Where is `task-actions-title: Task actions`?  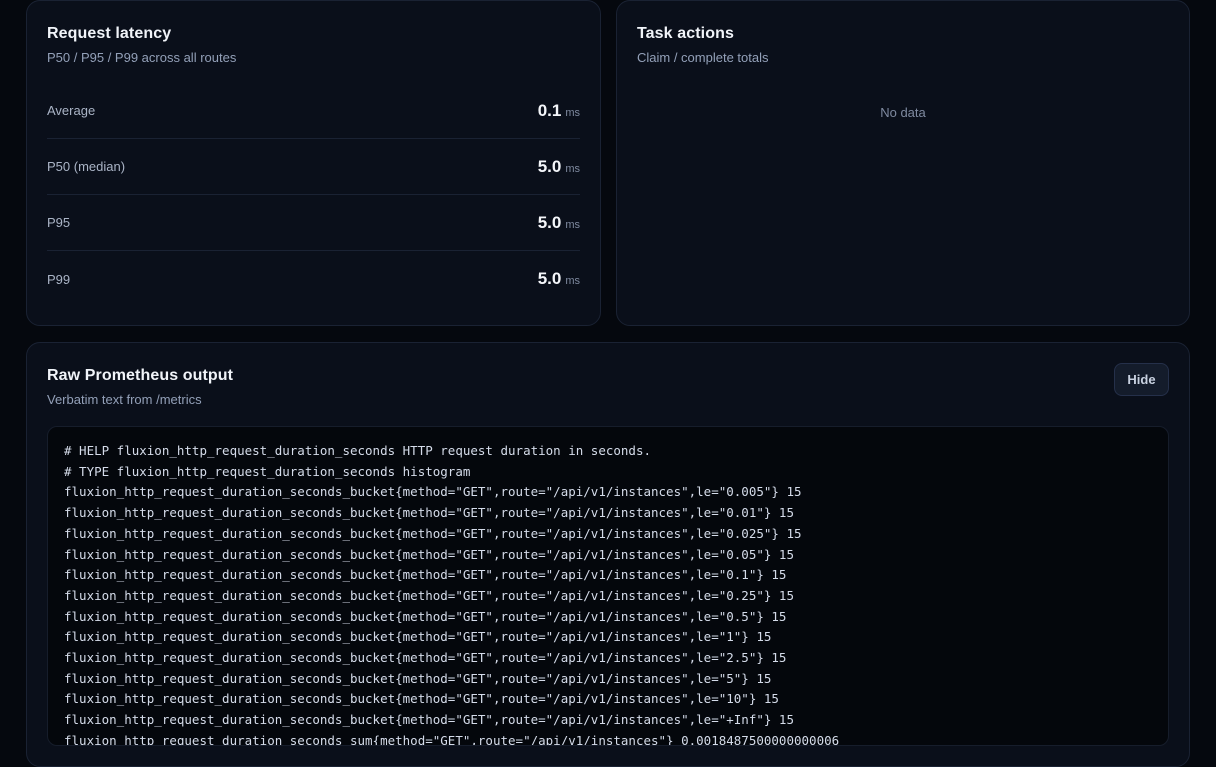 task-actions-title: Task actions is located at coordinates (685, 33).